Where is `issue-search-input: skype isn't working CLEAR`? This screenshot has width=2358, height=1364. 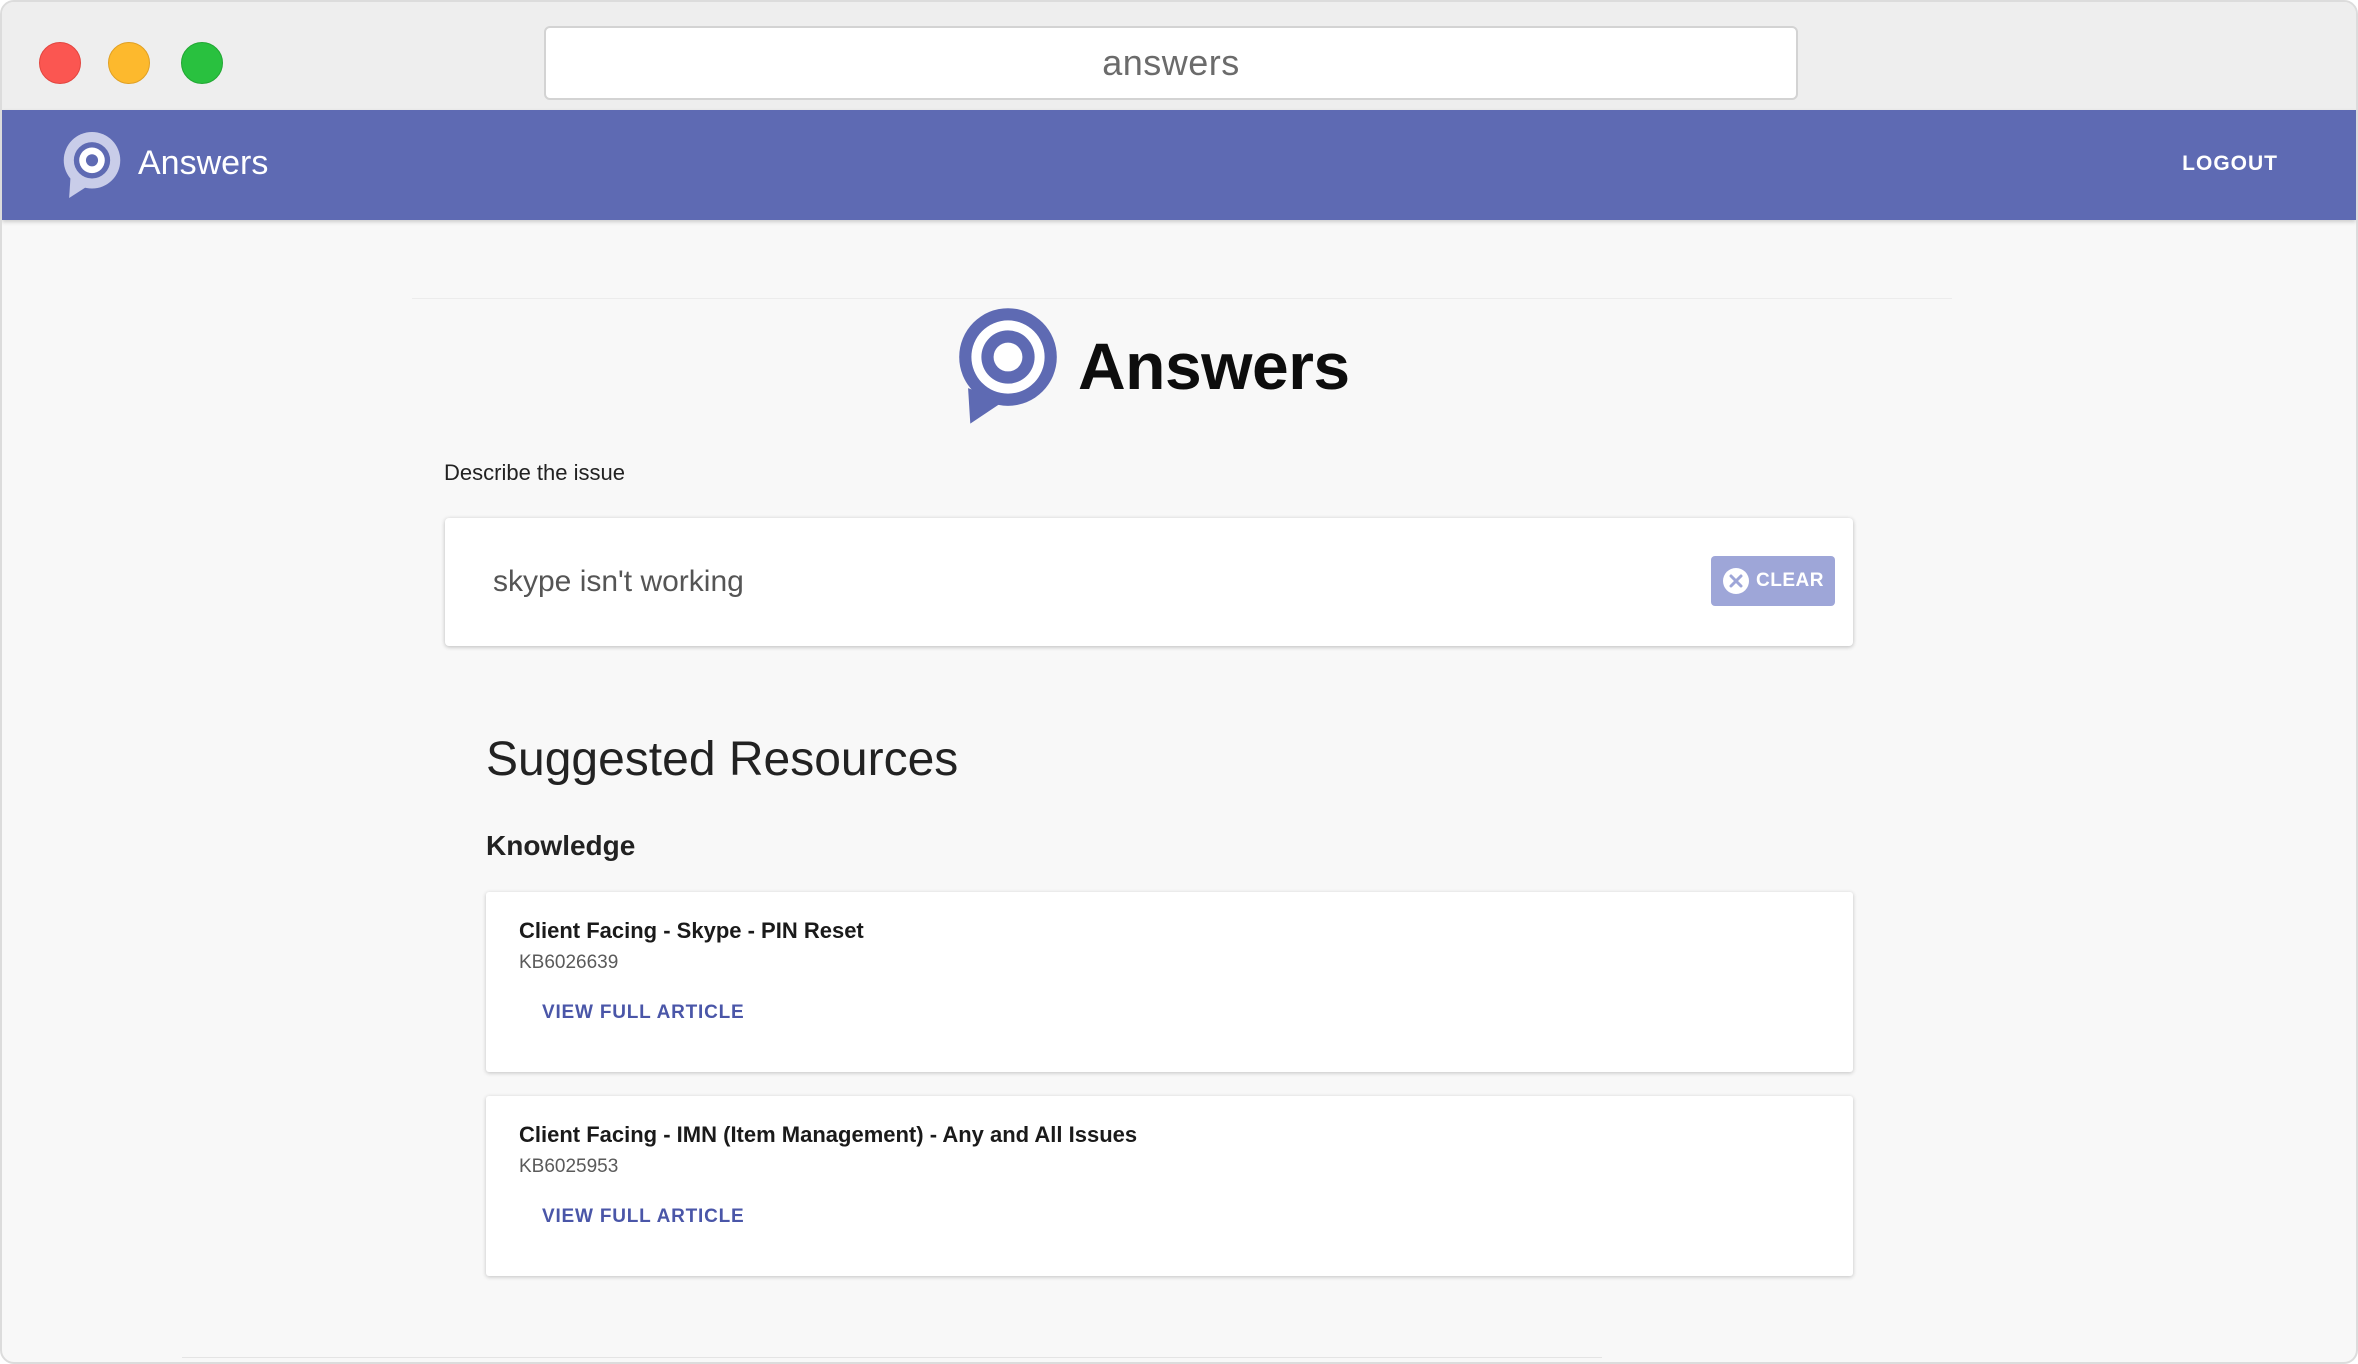
issue-search-input: skype isn't working CLEAR is located at coordinates (1149, 582).